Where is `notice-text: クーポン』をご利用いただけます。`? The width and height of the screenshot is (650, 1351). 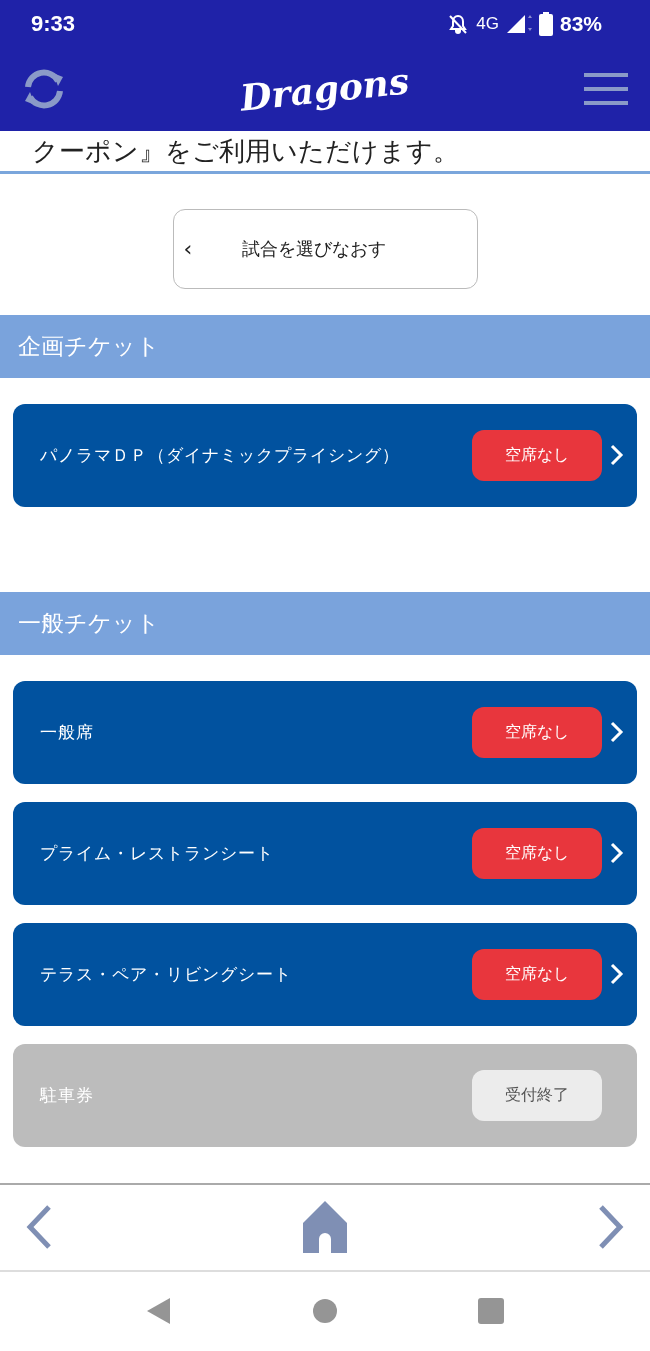
notice-text: クーポン』をご利用いただけます。 is located at coordinates (245, 151).